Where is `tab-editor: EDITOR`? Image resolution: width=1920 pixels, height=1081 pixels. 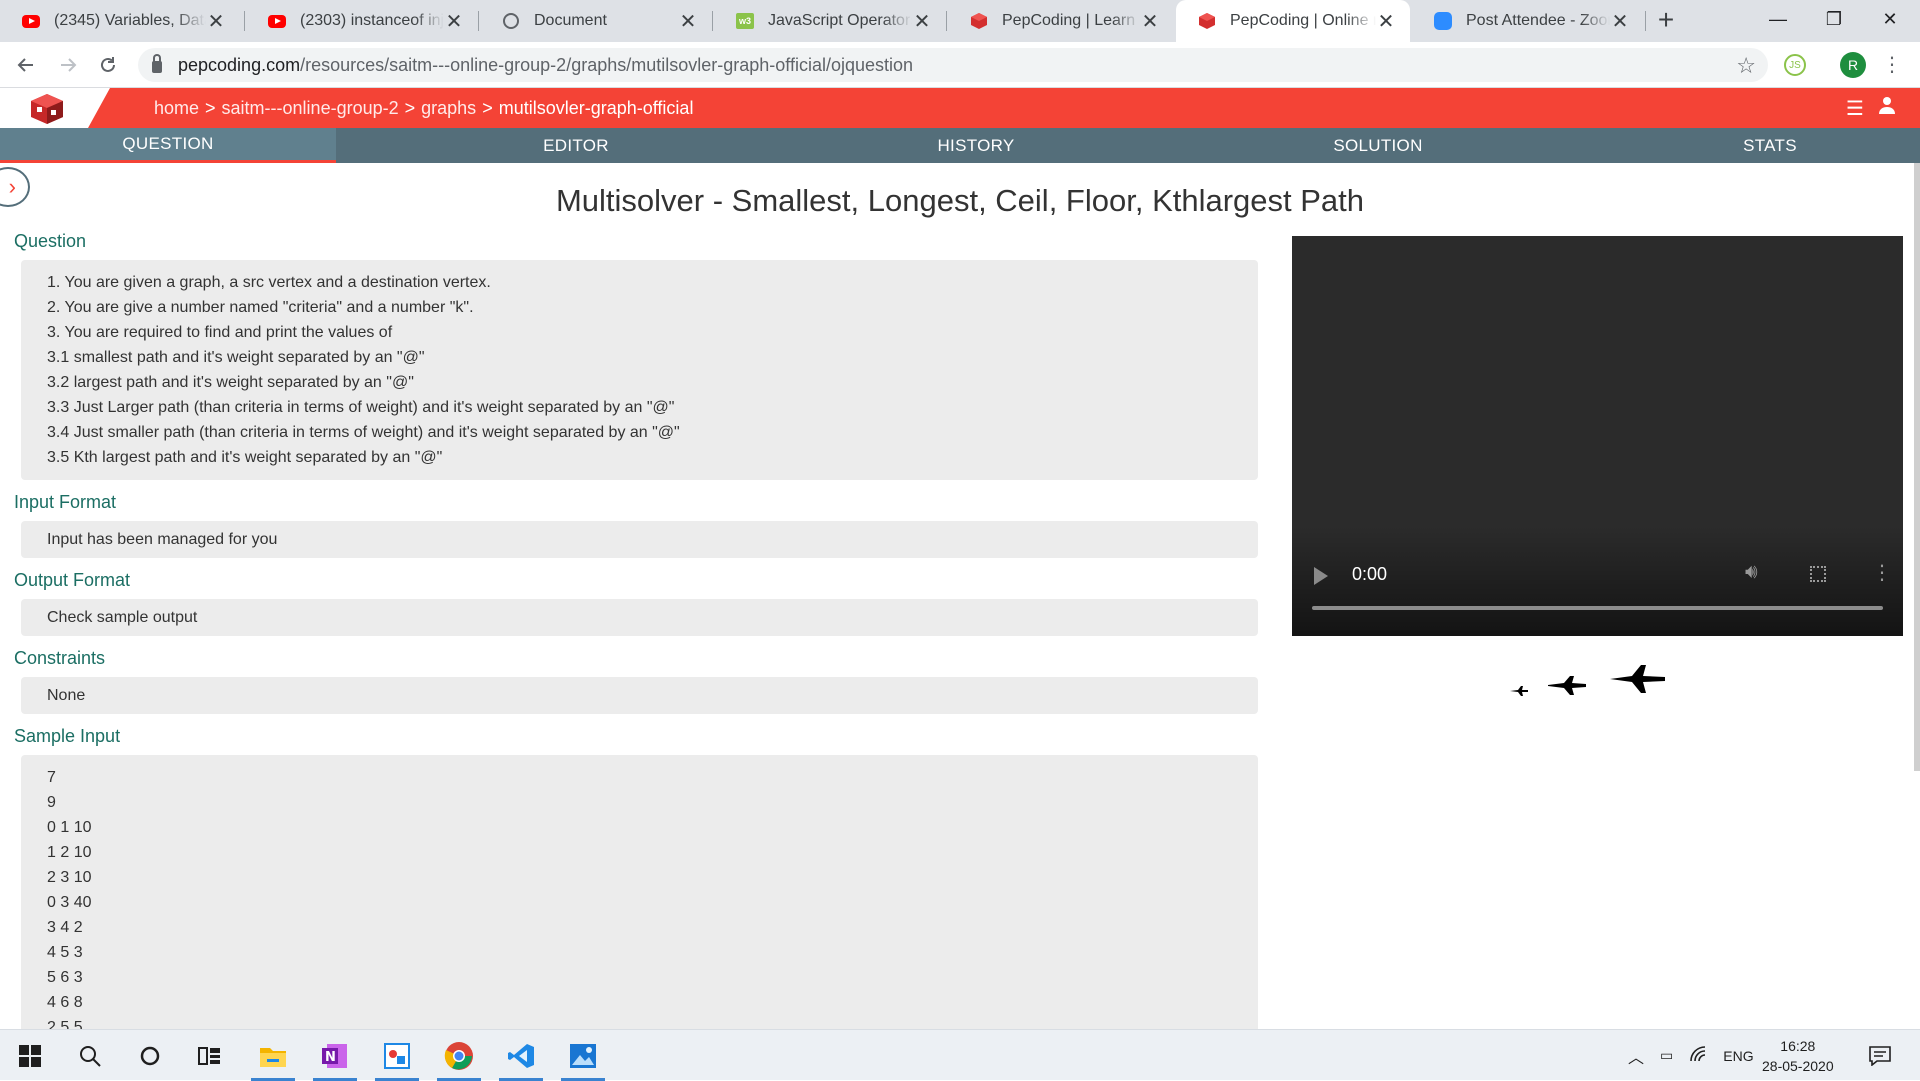
tab-editor: EDITOR is located at coordinates (576, 145).